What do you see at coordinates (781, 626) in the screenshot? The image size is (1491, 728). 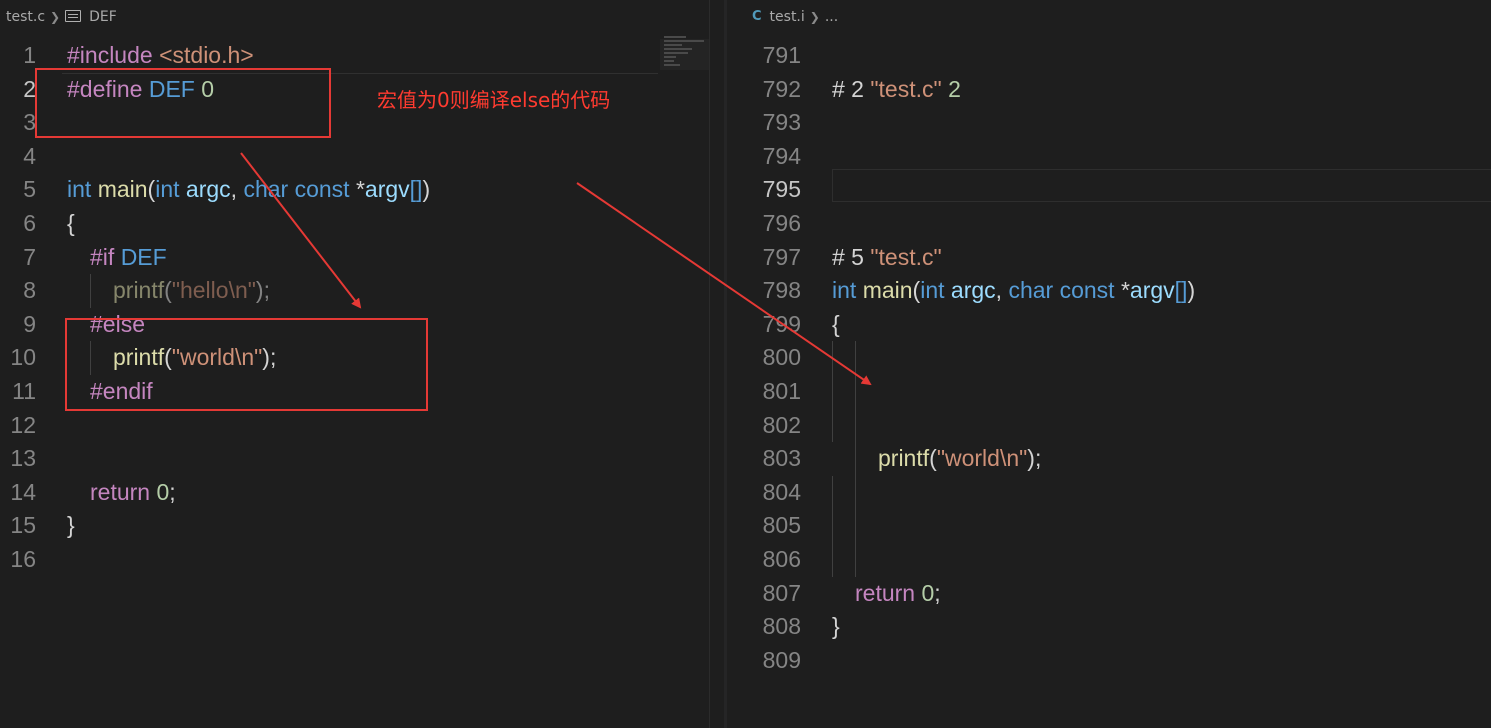 I see `line-number: 808` at bounding box center [781, 626].